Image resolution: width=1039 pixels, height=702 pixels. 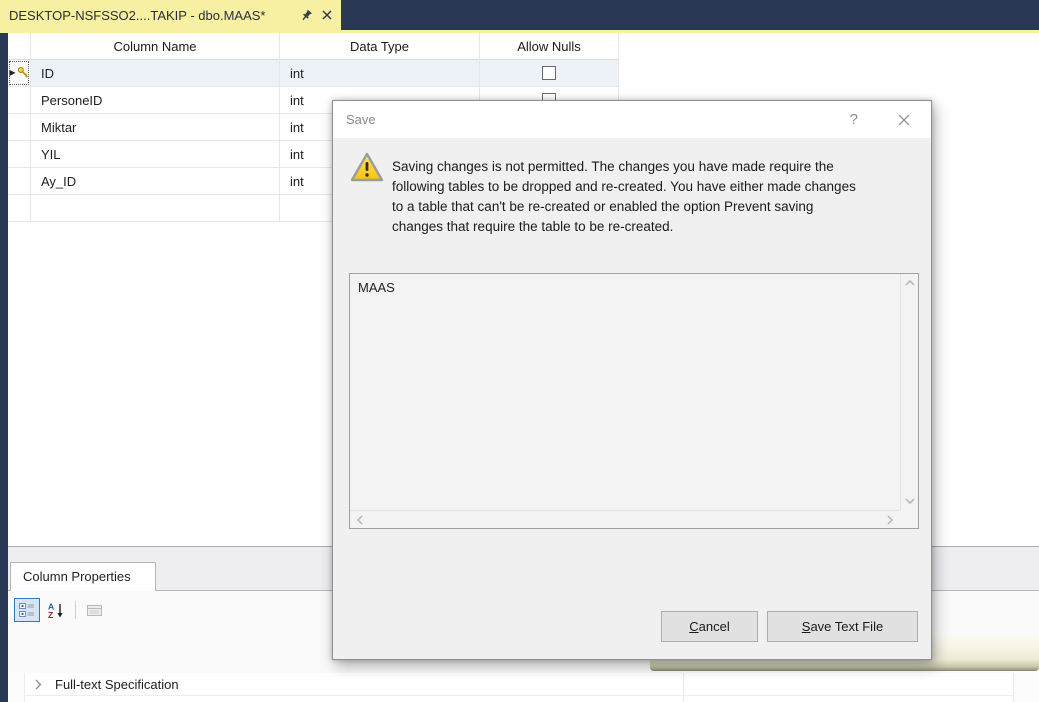 What do you see at coordinates (38, 684) in the screenshot?
I see `expand-chevron-icon` at bounding box center [38, 684].